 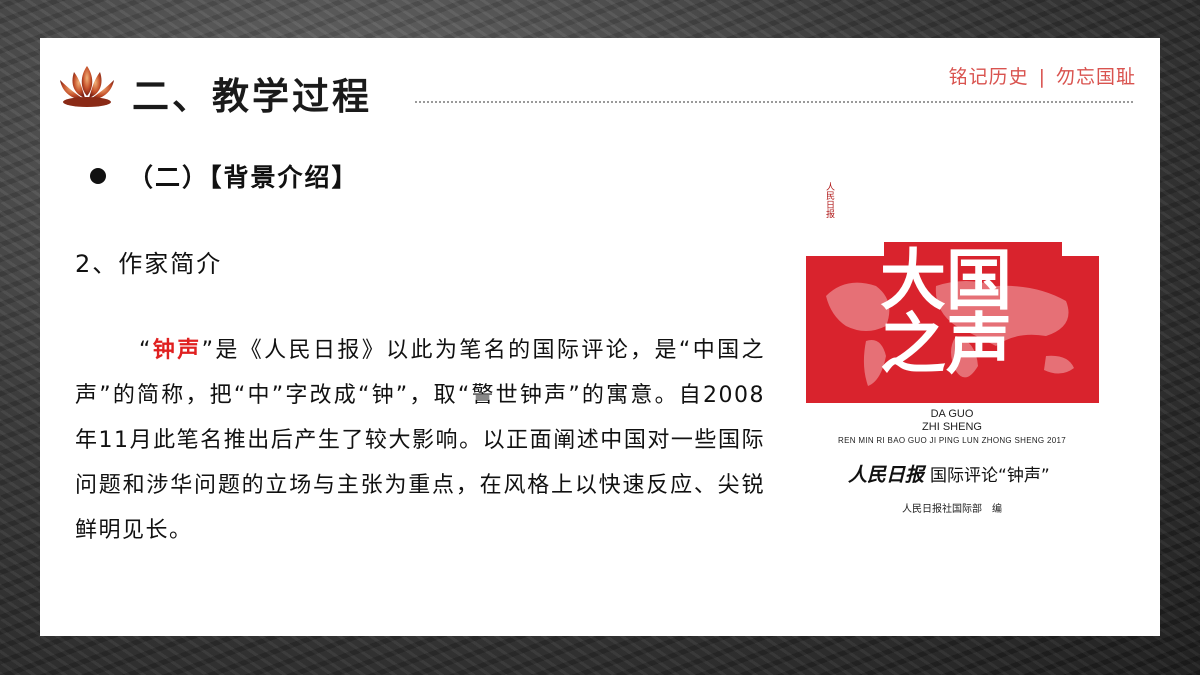 I want to click on motto-right: 勿忘国耻, so click(x=1095, y=77).